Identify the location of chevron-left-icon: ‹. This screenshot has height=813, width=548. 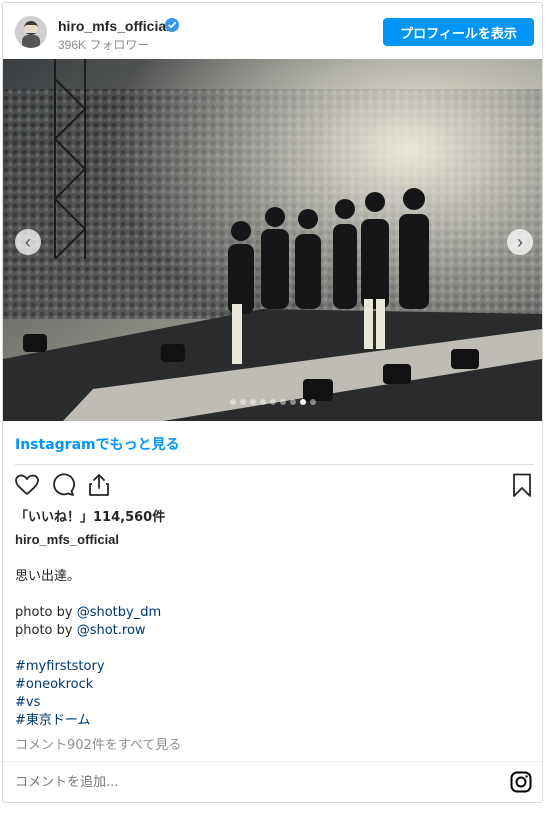
(28, 242).